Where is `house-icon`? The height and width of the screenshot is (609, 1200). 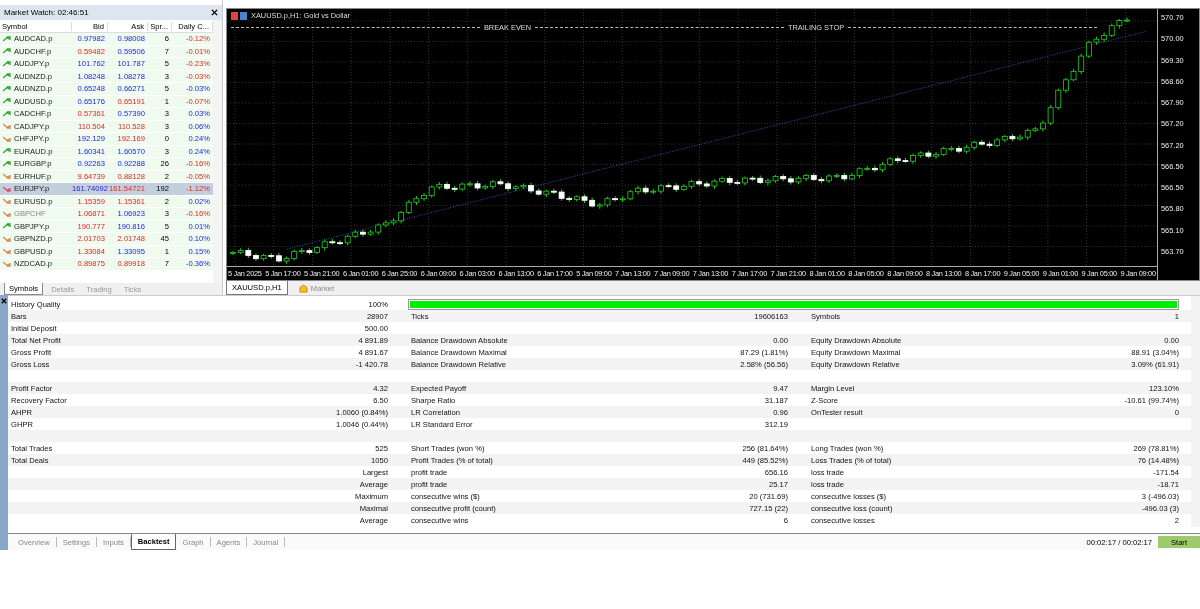 house-icon is located at coordinates (303, 288).